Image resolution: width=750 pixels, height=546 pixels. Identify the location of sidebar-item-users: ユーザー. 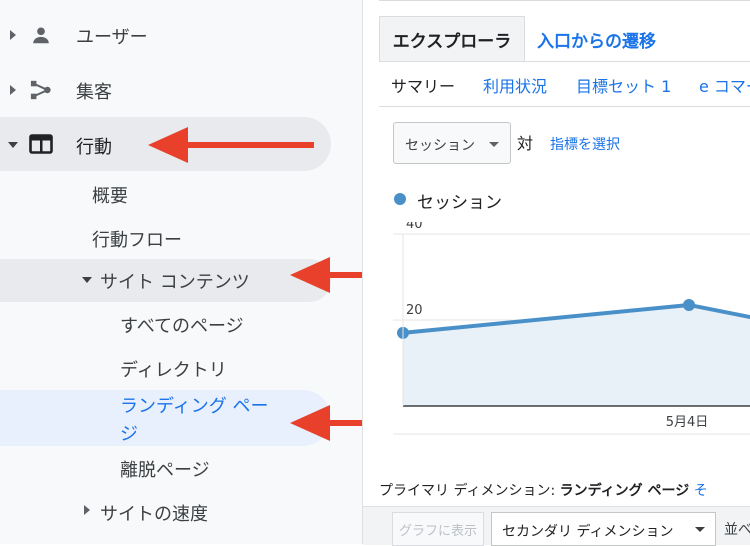
(112, 36).